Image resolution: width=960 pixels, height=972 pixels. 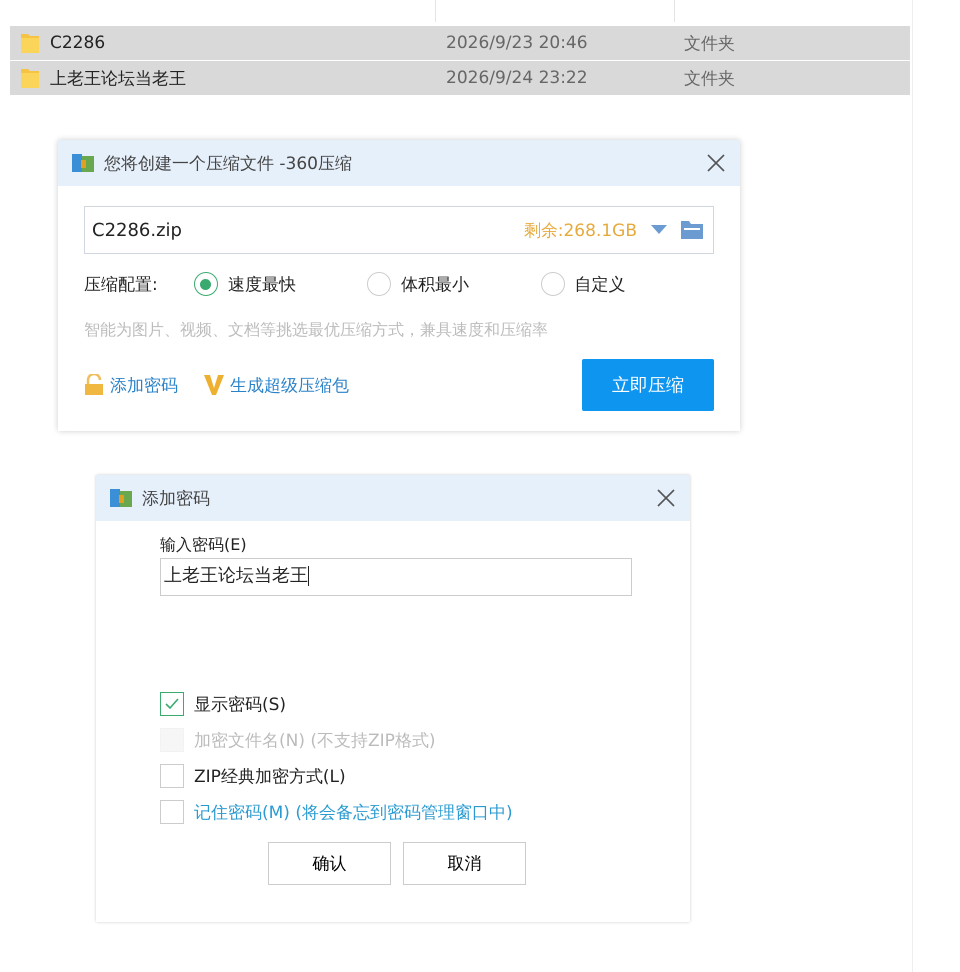 What do you see at coordinates (144, 385) in the screenshot?
I see `add-password-link: 添加密码` at bounding box center [144, 385].